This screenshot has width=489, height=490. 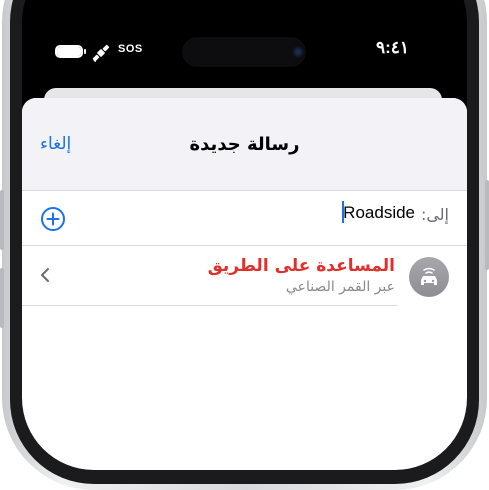 What do you see at coordinates (2, 298) in the screenshot?
I see `volume-down-button` at bounding box center [2, 298].